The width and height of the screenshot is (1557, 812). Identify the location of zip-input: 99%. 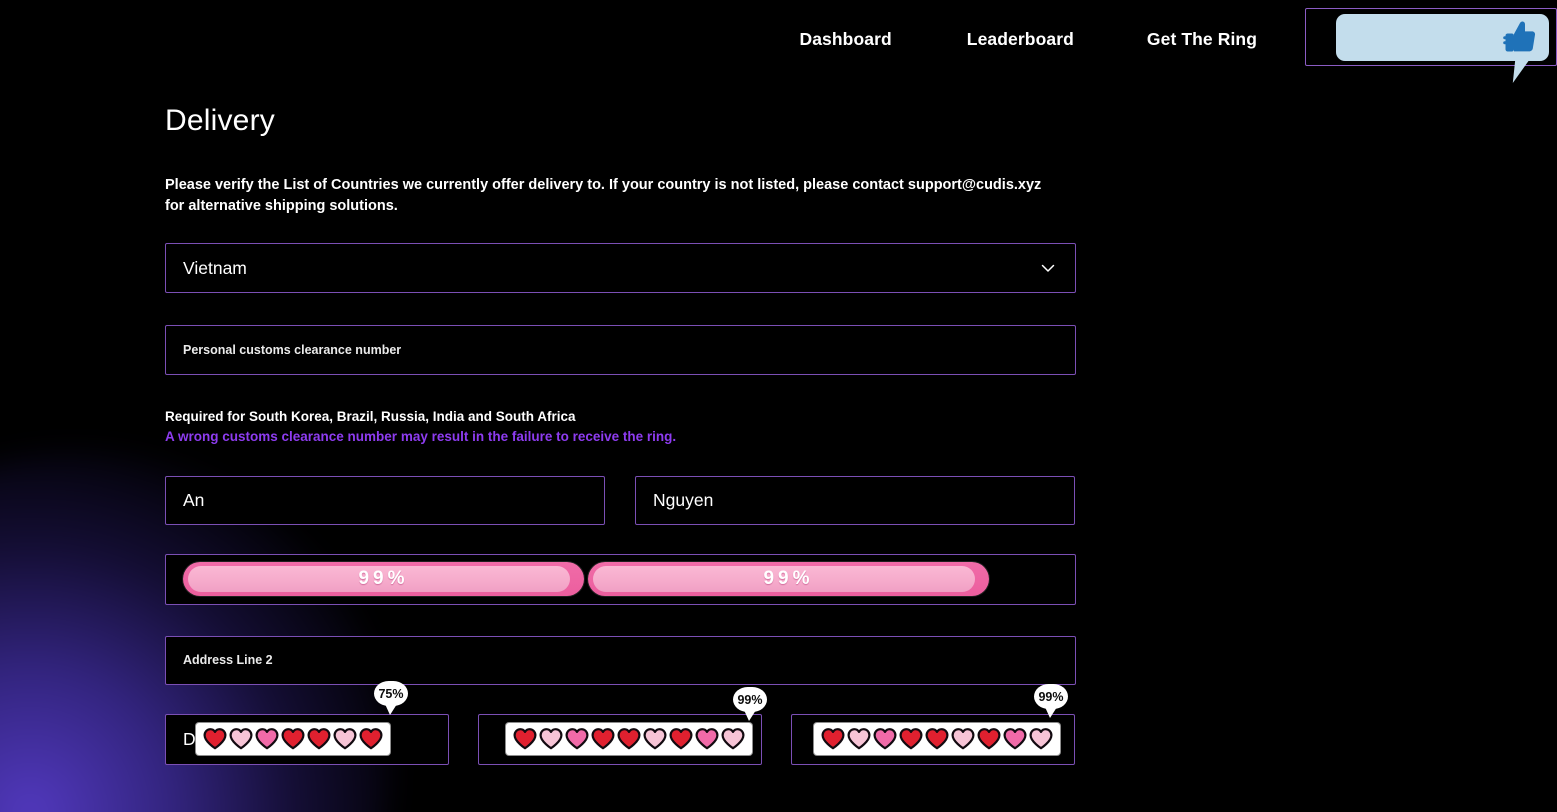
(933, 724).